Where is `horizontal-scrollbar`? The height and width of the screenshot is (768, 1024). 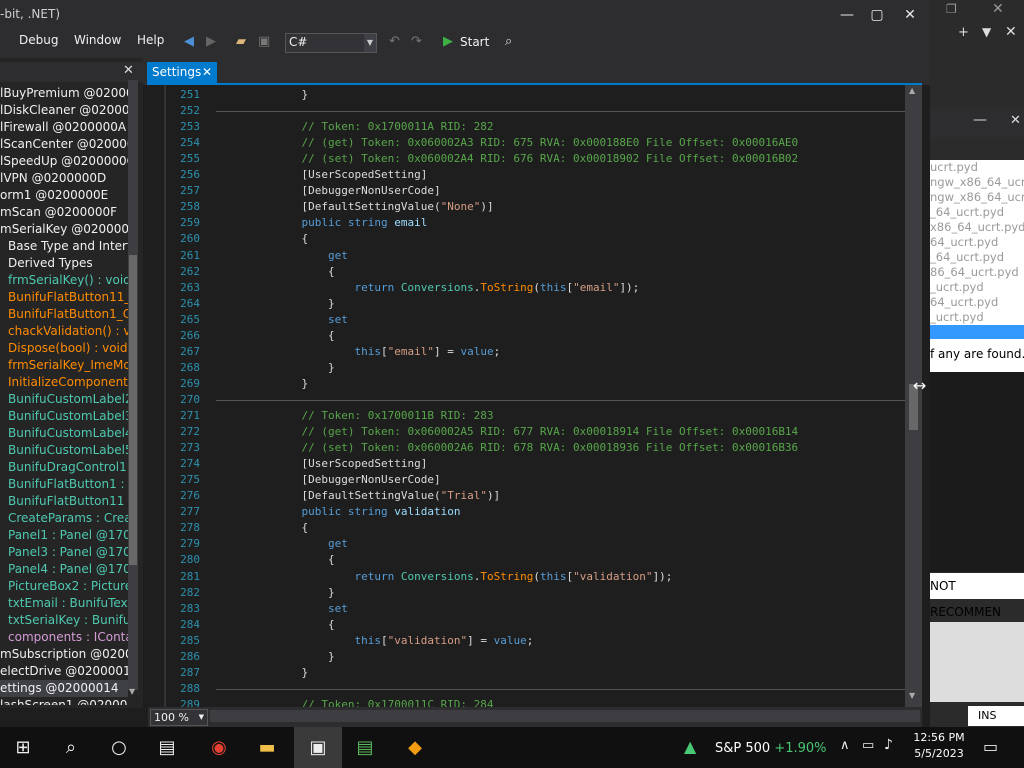 horizontal-scrollbar is located at coordinates (565, 716).